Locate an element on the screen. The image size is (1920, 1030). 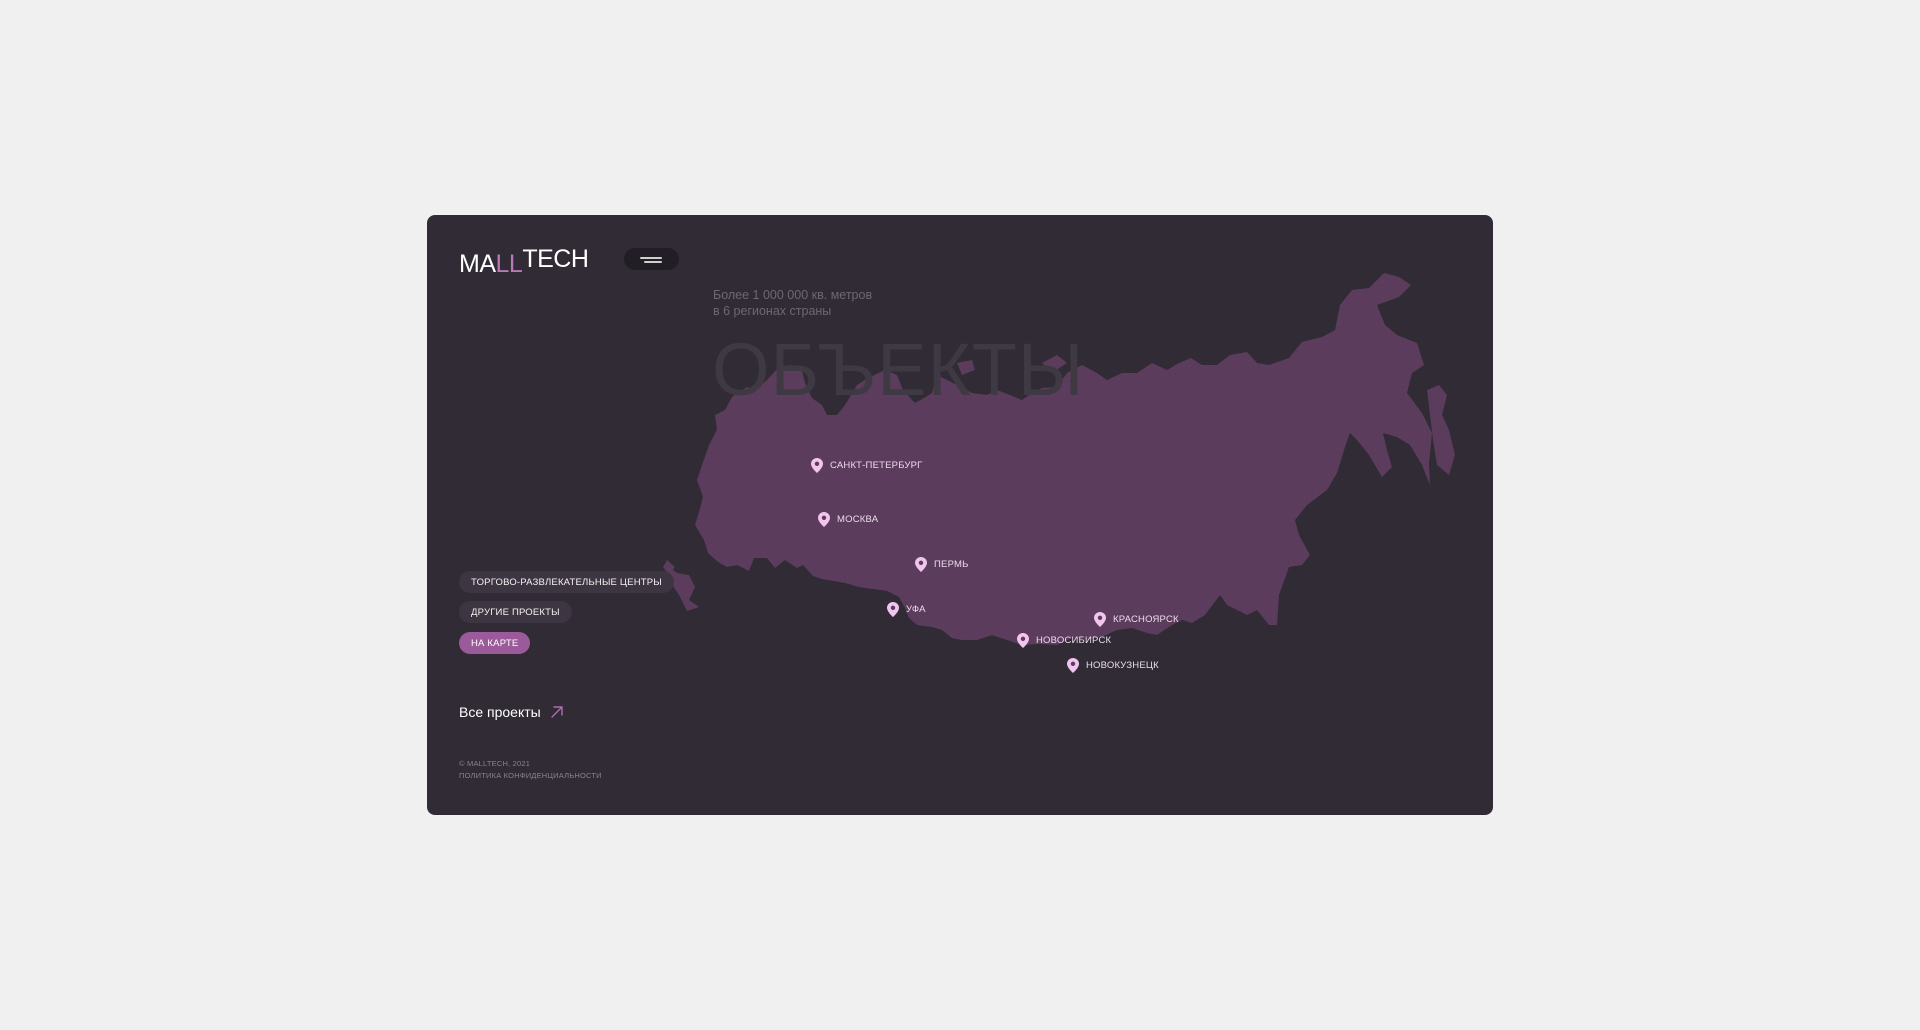
hero-subtitle-line-1: Более 1 000 000 кв. метров is located at coordinates (793, 295).